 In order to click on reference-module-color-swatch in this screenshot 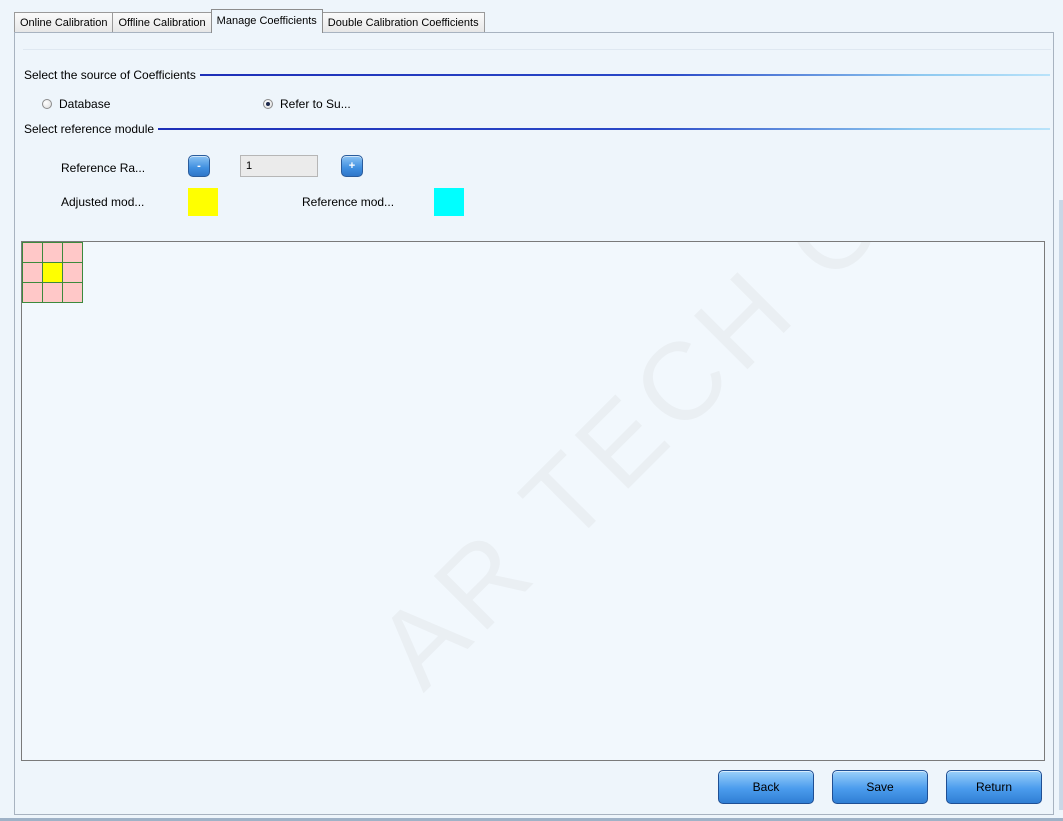, I will do `click(449, 202)`.